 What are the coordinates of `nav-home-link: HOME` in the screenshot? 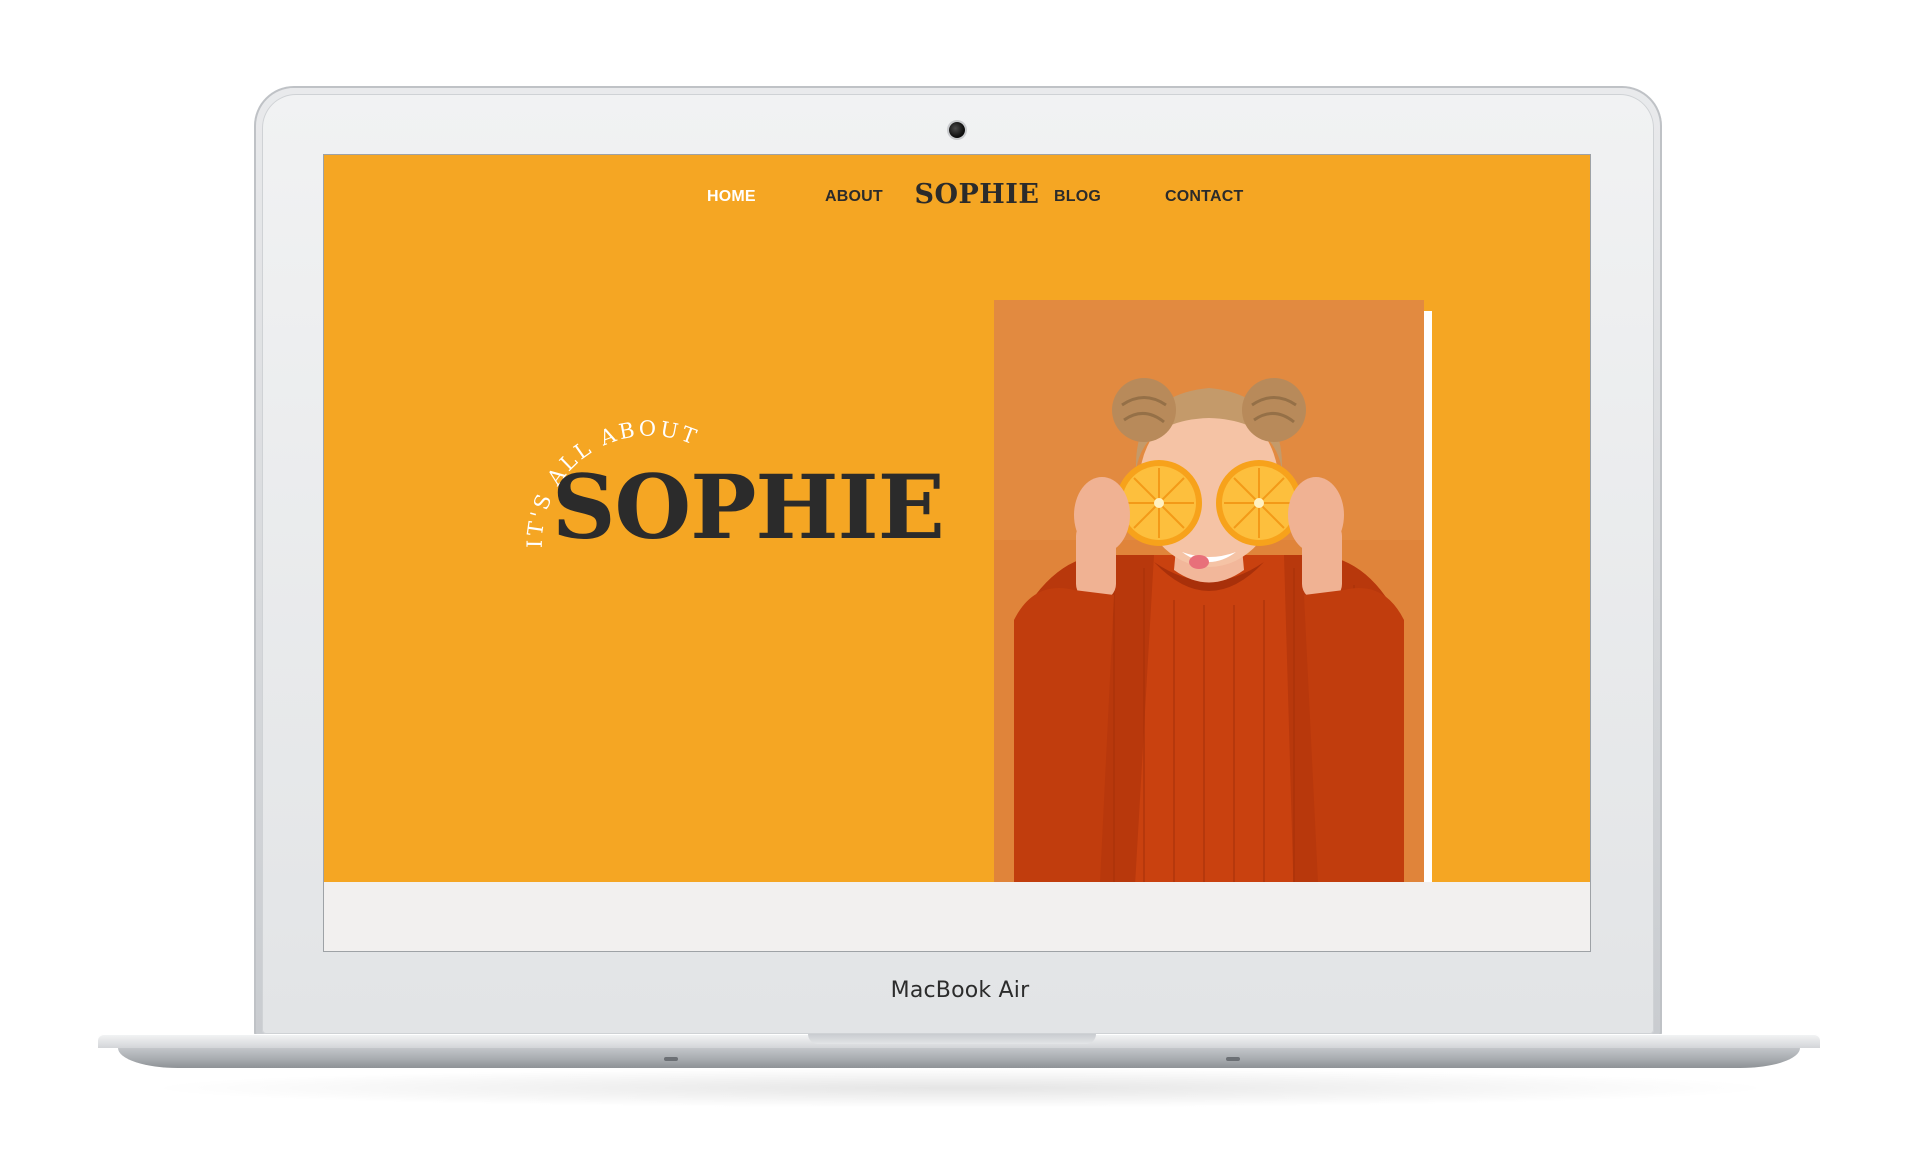 It's located at (731, 197).